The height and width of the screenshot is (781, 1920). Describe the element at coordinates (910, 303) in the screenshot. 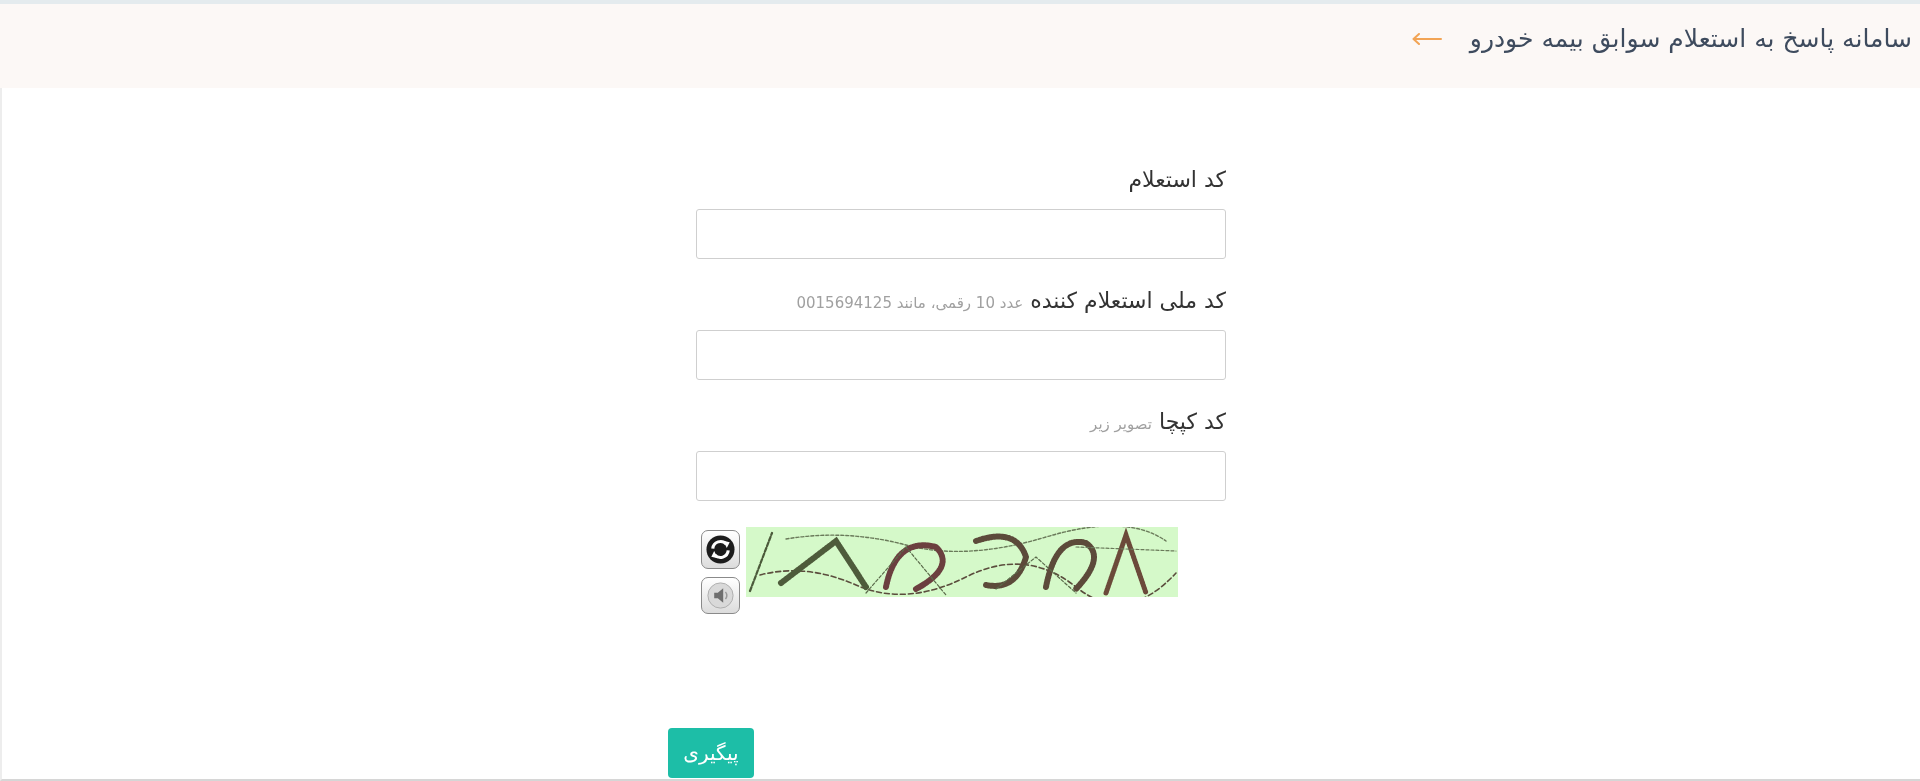

I see `field-hint: عدد 10 رقمی، مانند 0015694125` at that location.